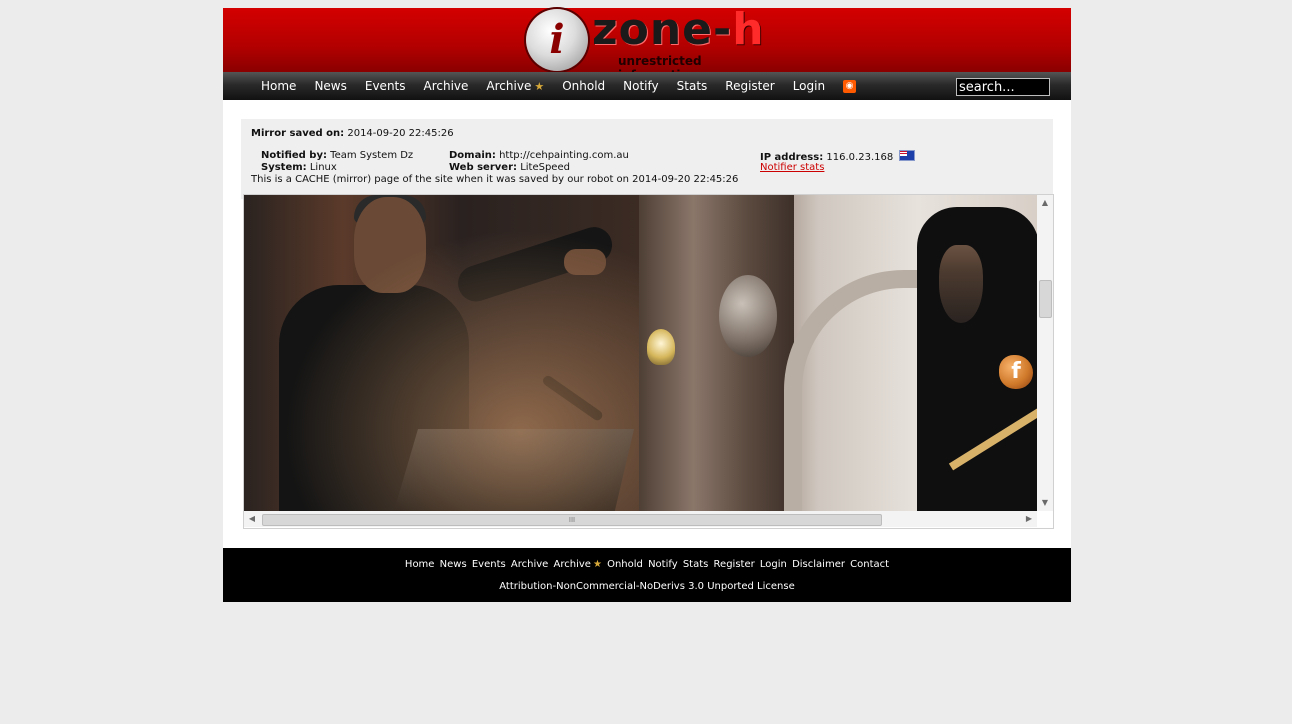  What do you see at coordinates (372, 155) in the screenshot?
I see `notified-by-value: Team System Dz` at bounding box center [372, 155].